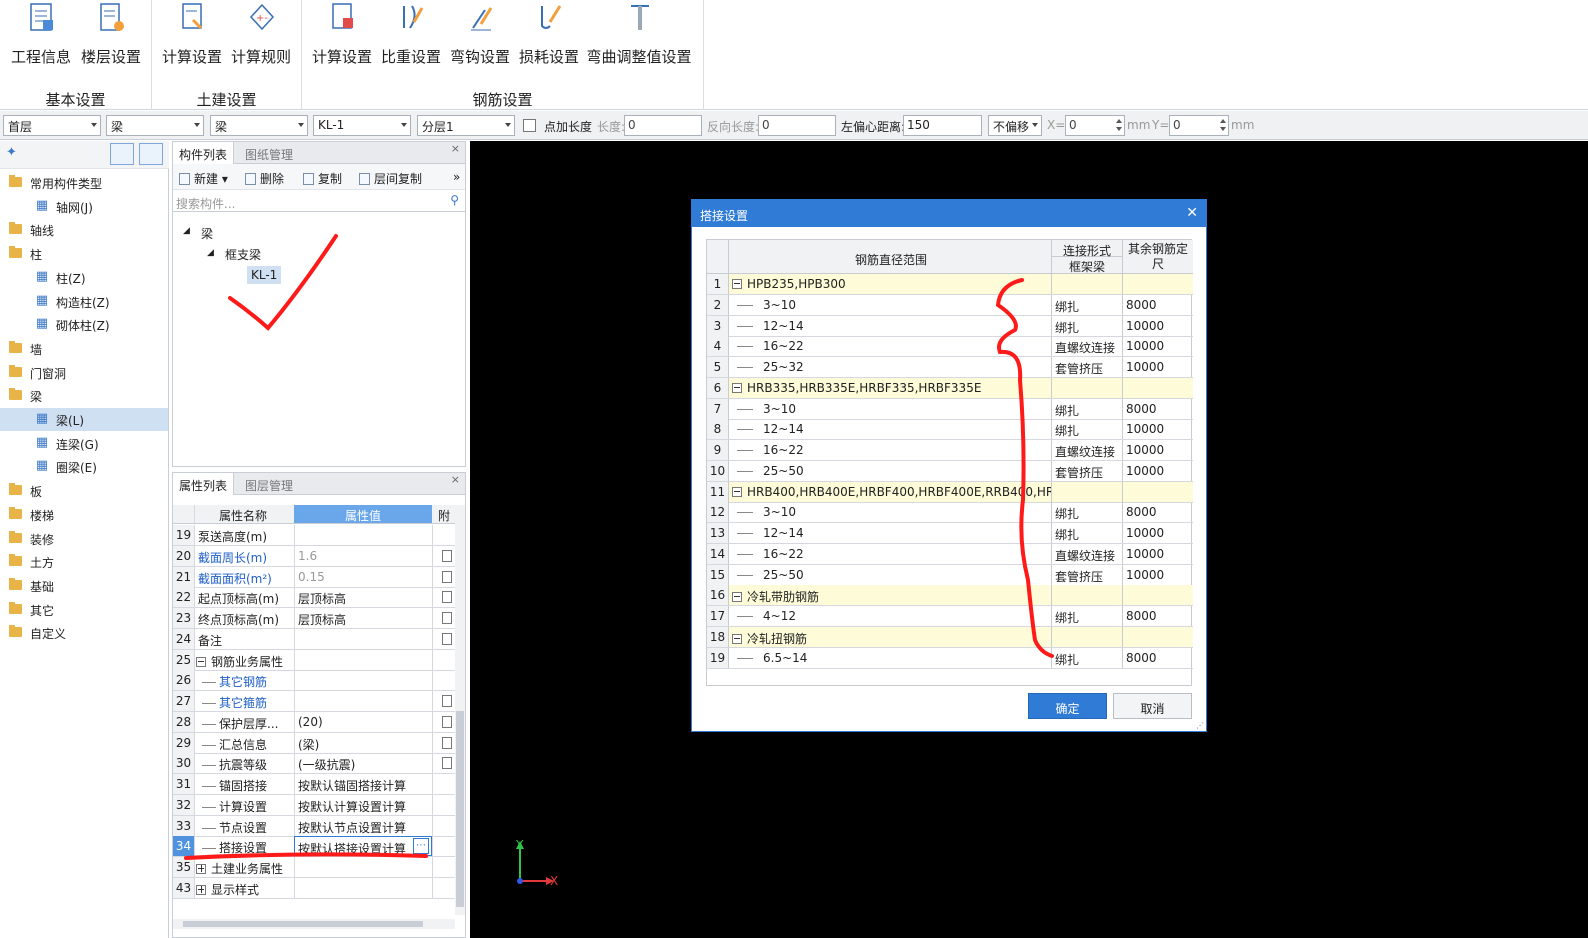 This screenshot has height=938, width=1588. Describe the element at coordinates (306, 856) in the screenshot. I see `annotation-underline` at that location.